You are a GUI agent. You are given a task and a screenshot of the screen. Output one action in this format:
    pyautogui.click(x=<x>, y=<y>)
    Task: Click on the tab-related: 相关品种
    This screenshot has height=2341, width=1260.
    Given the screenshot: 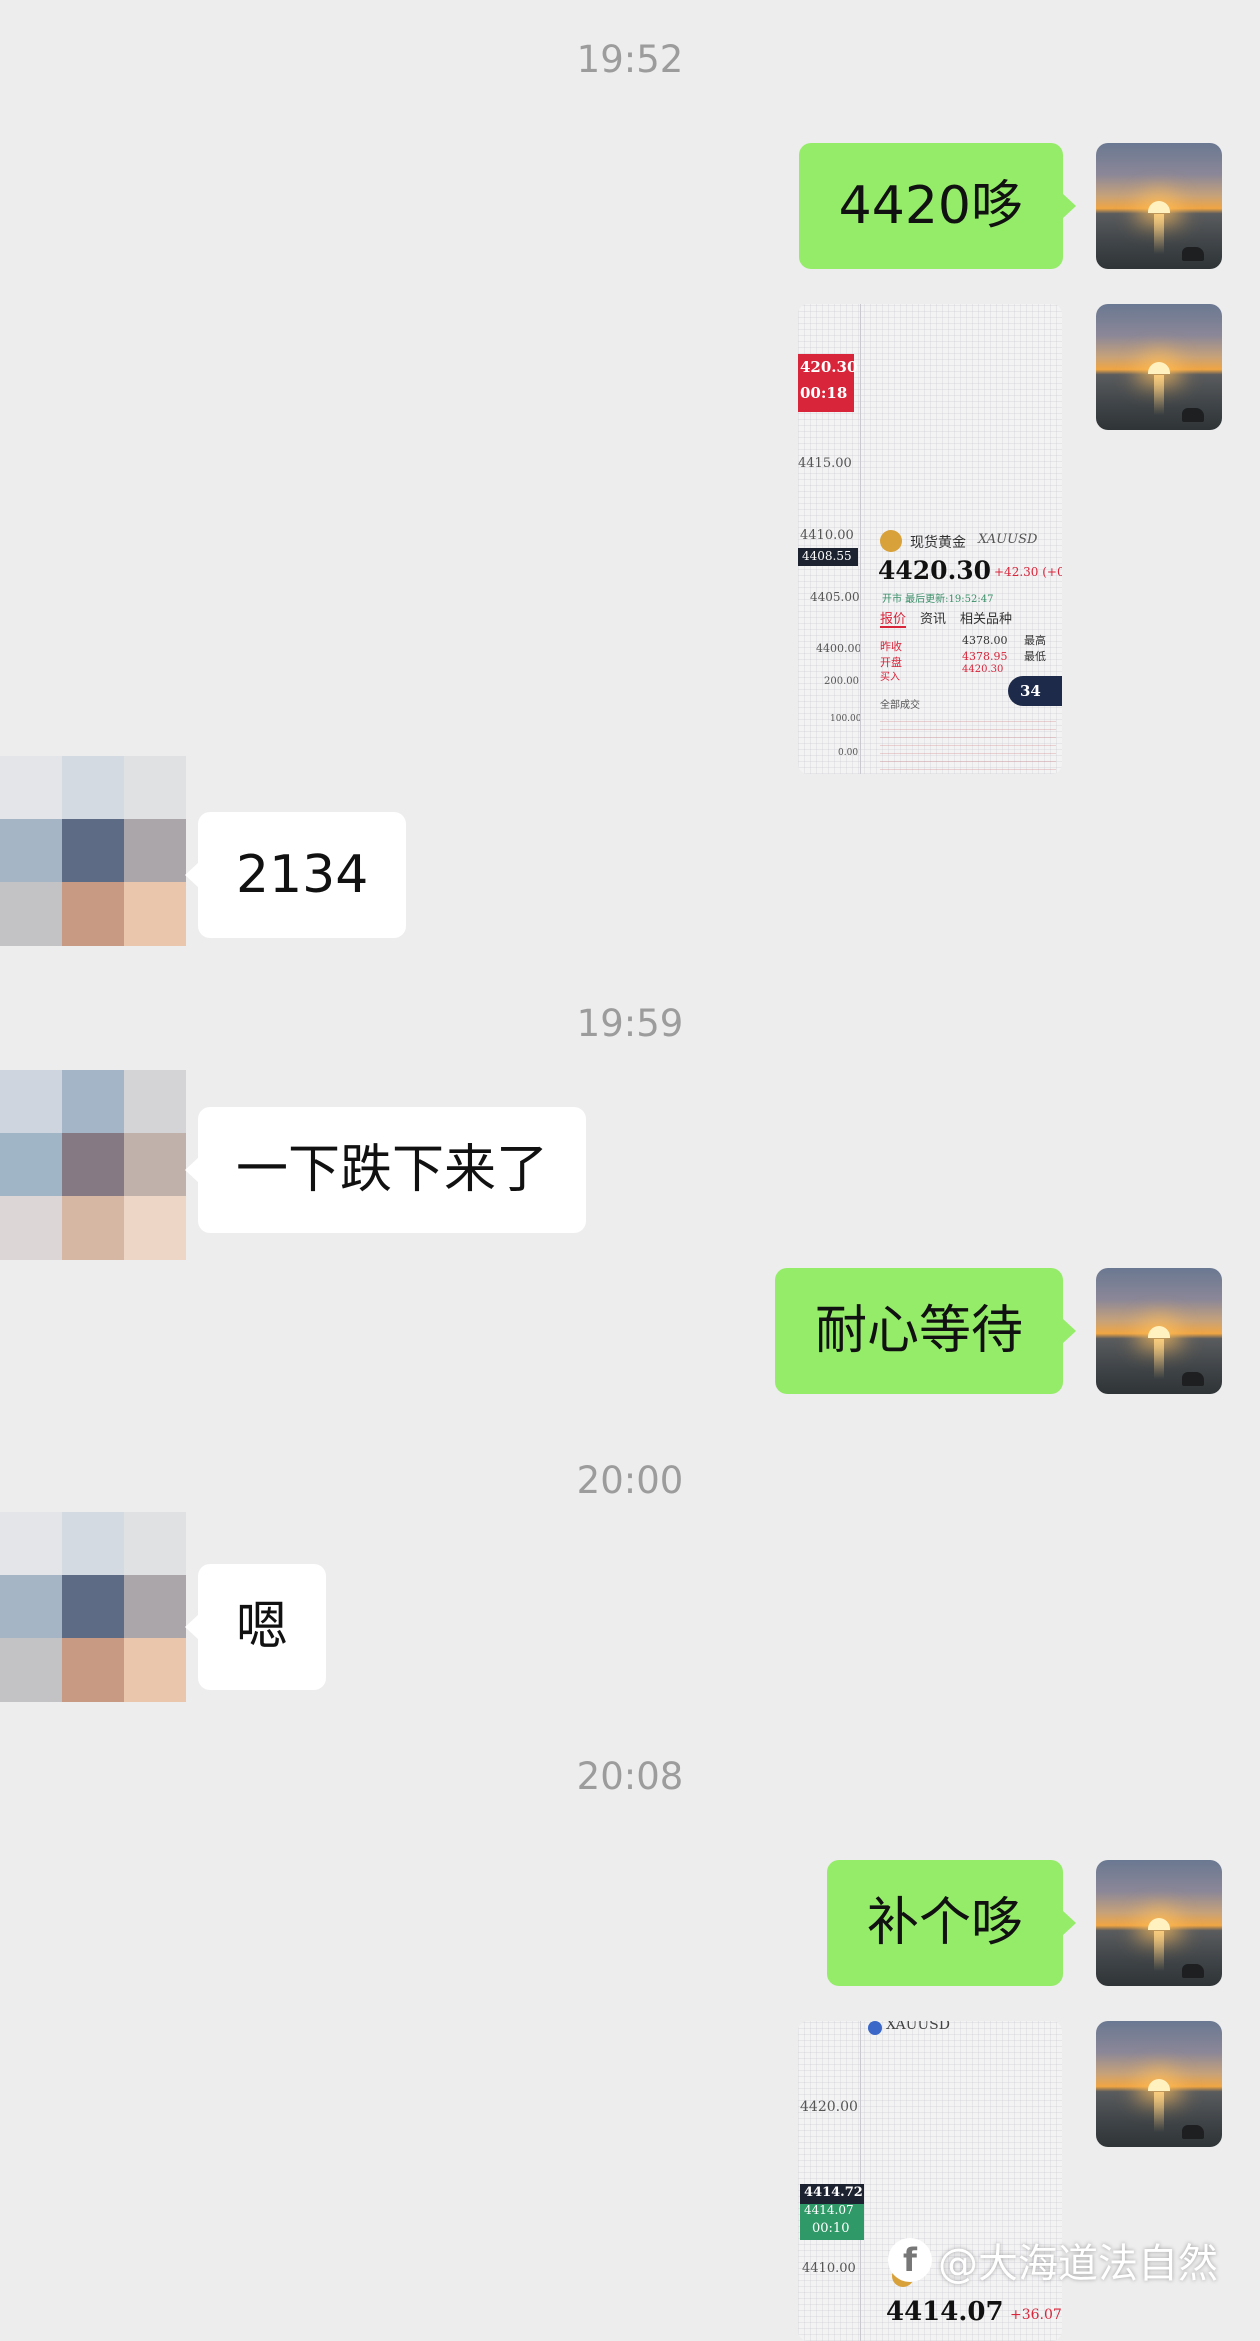 What is the action you would take?
    pyautogui.click(x=986, y=617)
    